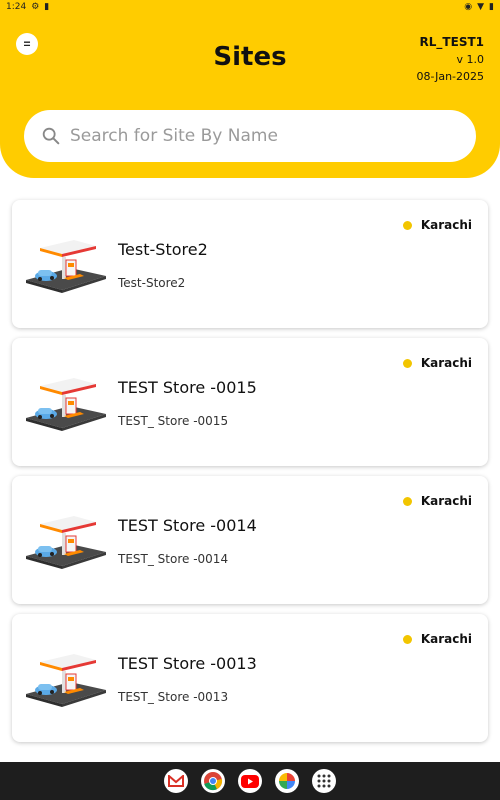  I want to click on site-name: Test-Store2, so click(163, 249).